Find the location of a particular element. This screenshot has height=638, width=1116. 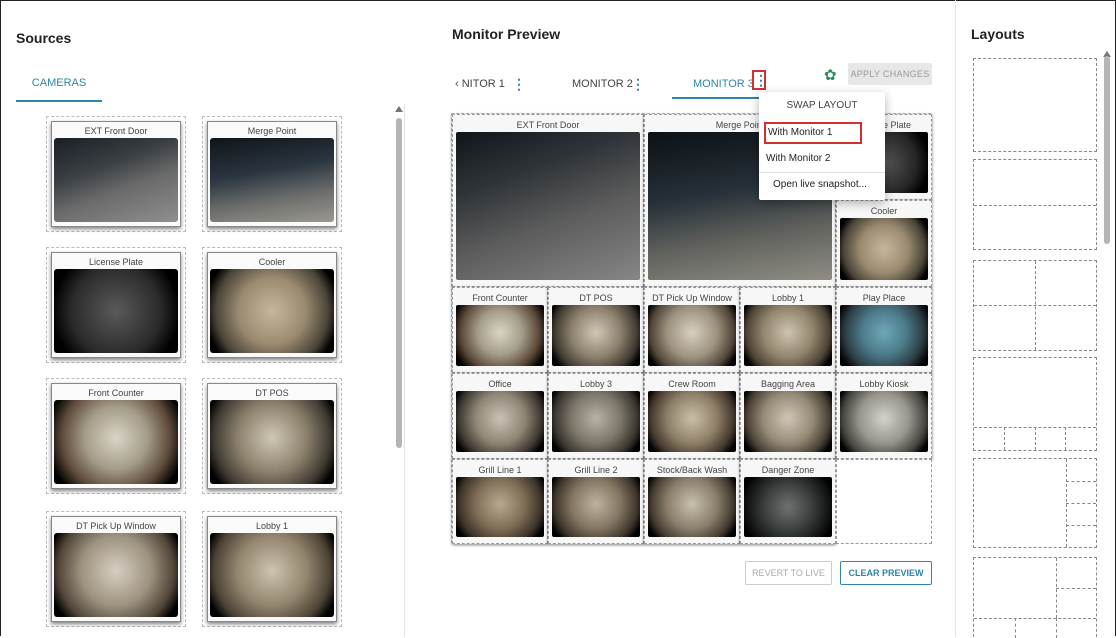

clear-preview-button: CLEAR PREVIEW is located at coordinates (886, 573).